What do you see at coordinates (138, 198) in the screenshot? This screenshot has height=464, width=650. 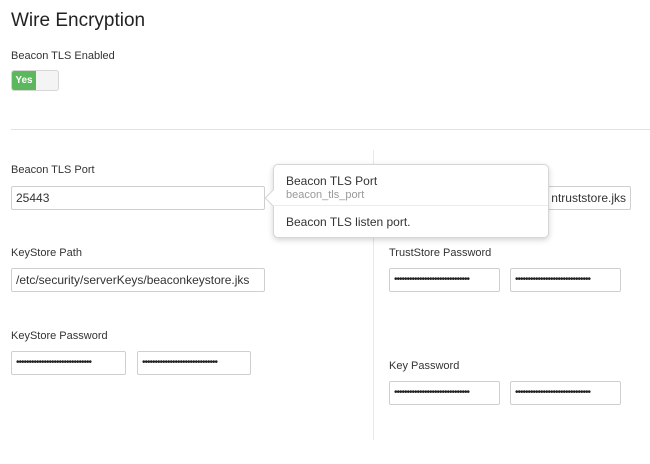 I see `tls-port-input: 25443` at bounding box center [138, 198].